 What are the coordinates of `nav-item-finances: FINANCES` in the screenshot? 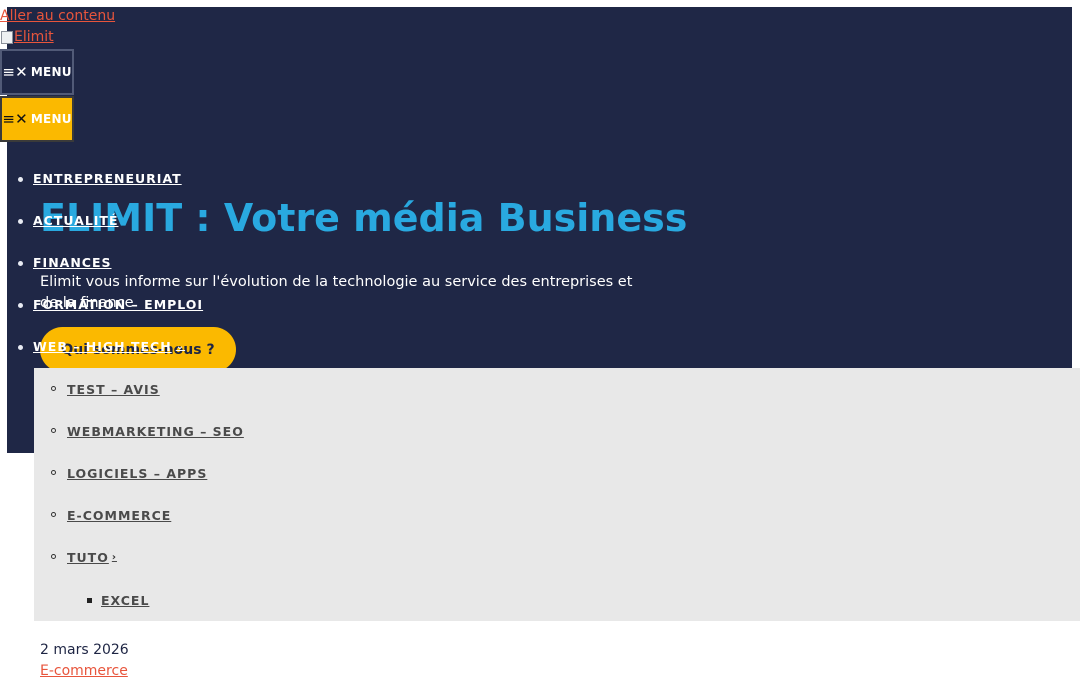 It's located at (65, 262).